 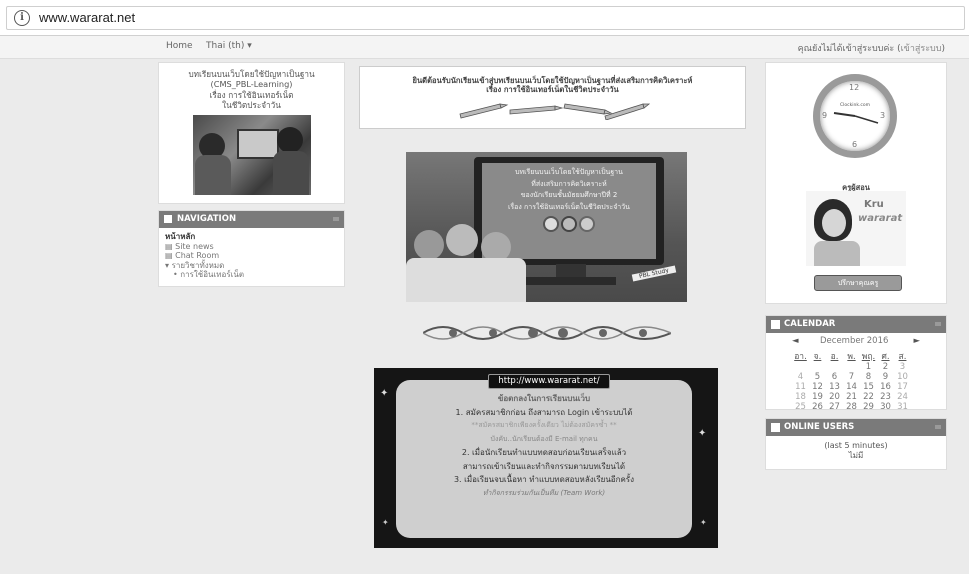 I want to click on home-link: Home, so click(x=179, y=46).